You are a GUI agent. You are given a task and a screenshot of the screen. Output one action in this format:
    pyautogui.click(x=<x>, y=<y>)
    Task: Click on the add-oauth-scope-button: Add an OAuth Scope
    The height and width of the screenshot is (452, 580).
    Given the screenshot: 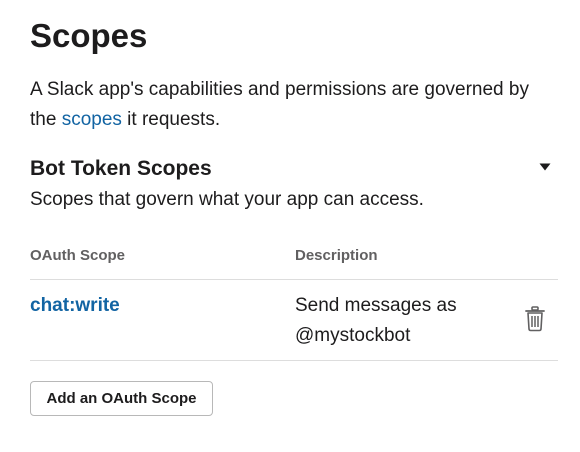 What is the action you would take?
    pyautogui.click(x=121, y=398)
    